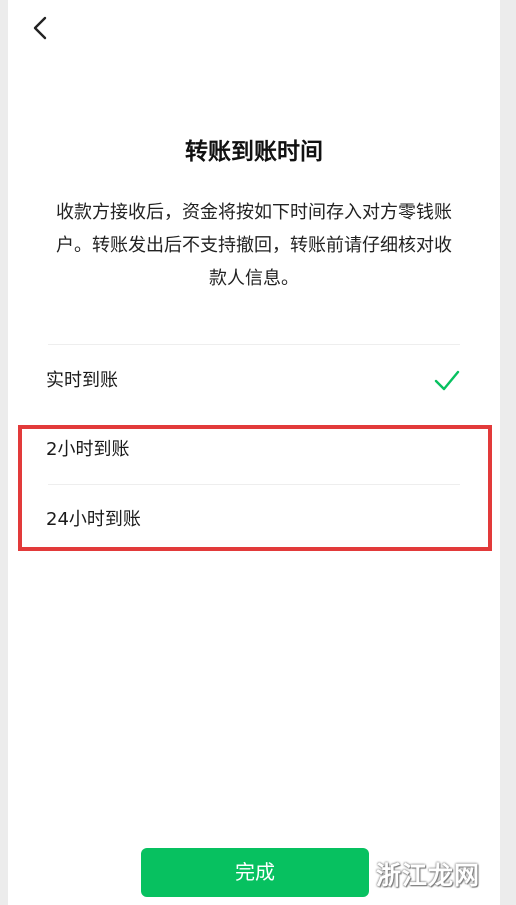 The height and width of the screenshot is (905, 516). What do you see at coordinates (428, 875) in the screenshot?
I see `watermark-logo: 浙江龙网` at bounding box center [428, 875].